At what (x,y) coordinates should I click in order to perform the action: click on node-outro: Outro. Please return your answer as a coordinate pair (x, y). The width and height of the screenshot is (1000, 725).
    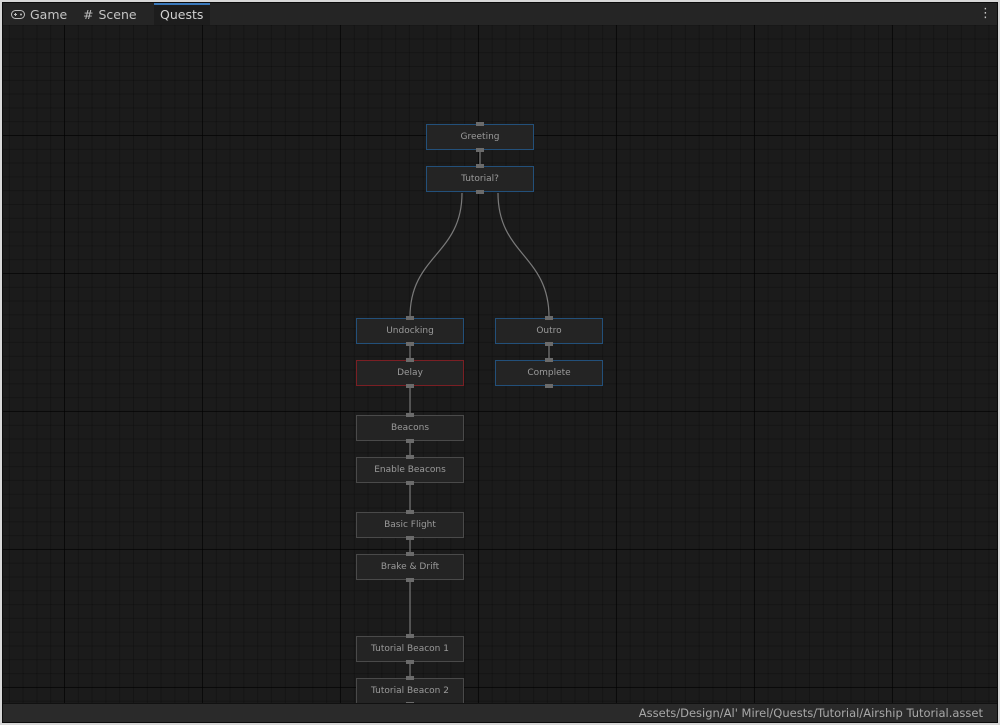
    Looking at the image, I should click on (549, 331).